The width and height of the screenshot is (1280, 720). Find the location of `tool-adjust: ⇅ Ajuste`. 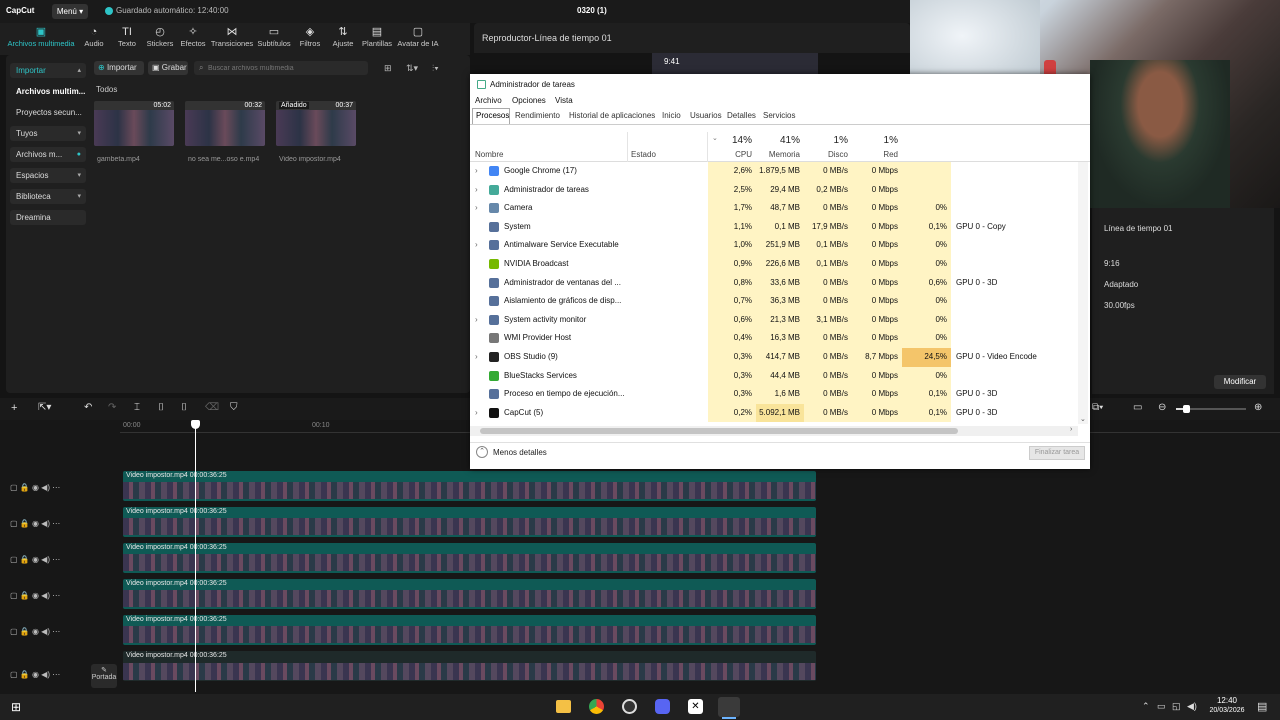

tool-adjust: ⇅ Ajuste is located at coordinates (343, 36).